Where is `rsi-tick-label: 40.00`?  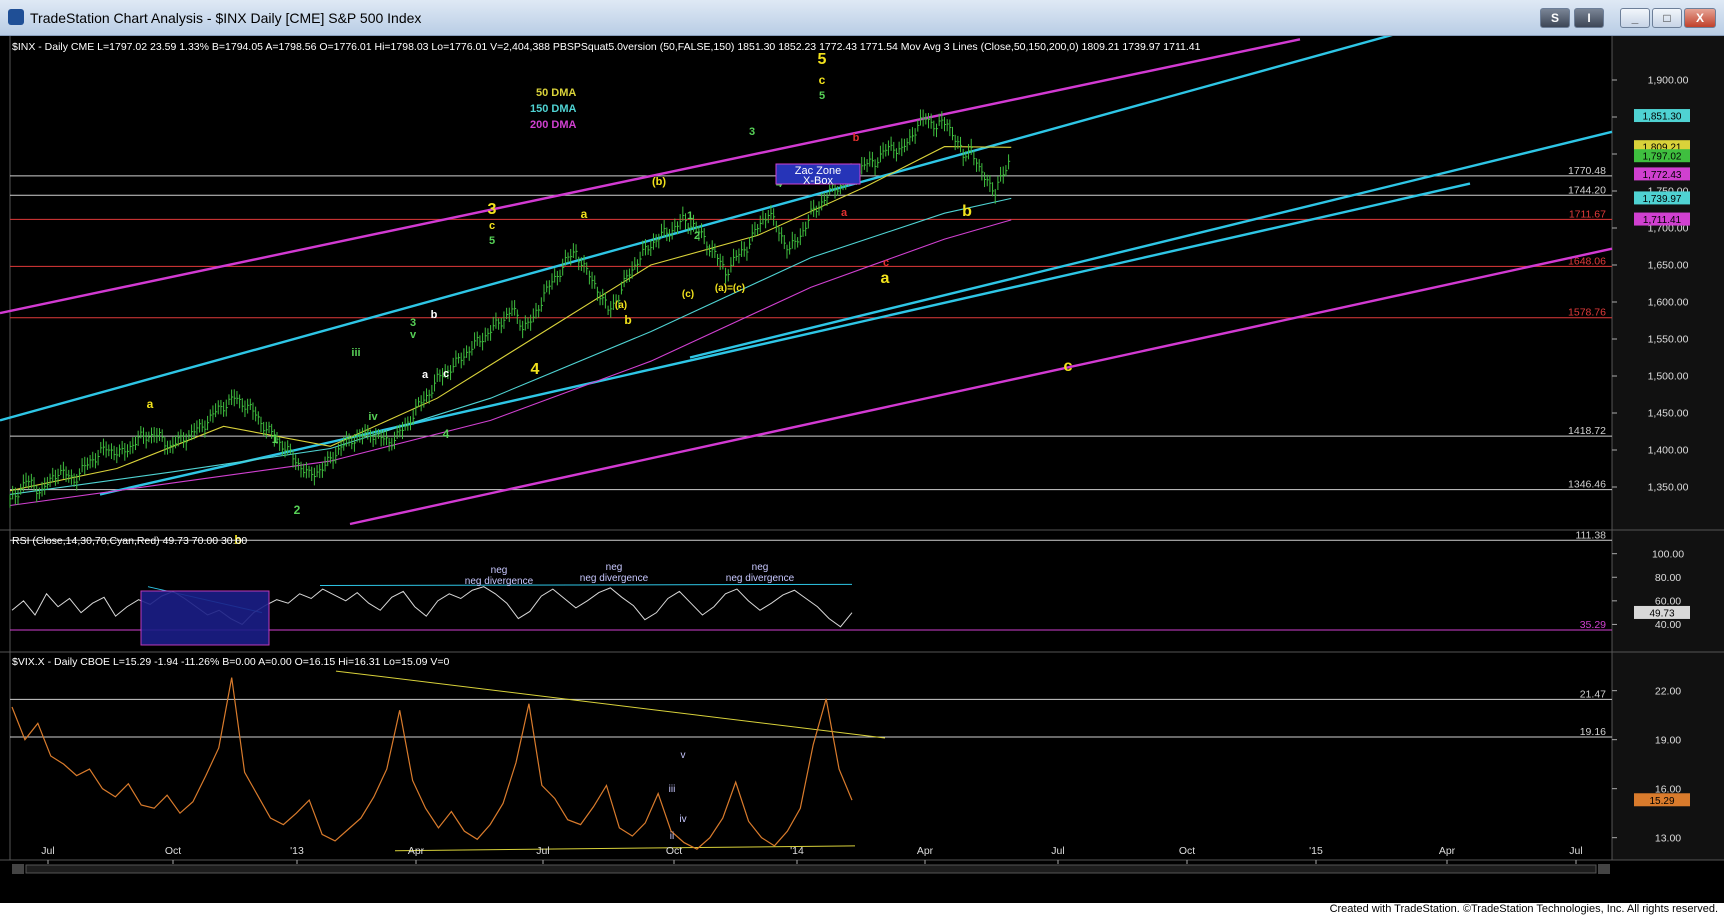
rsi-tick-label: 40.00 is located at coordinates (1668, 625).